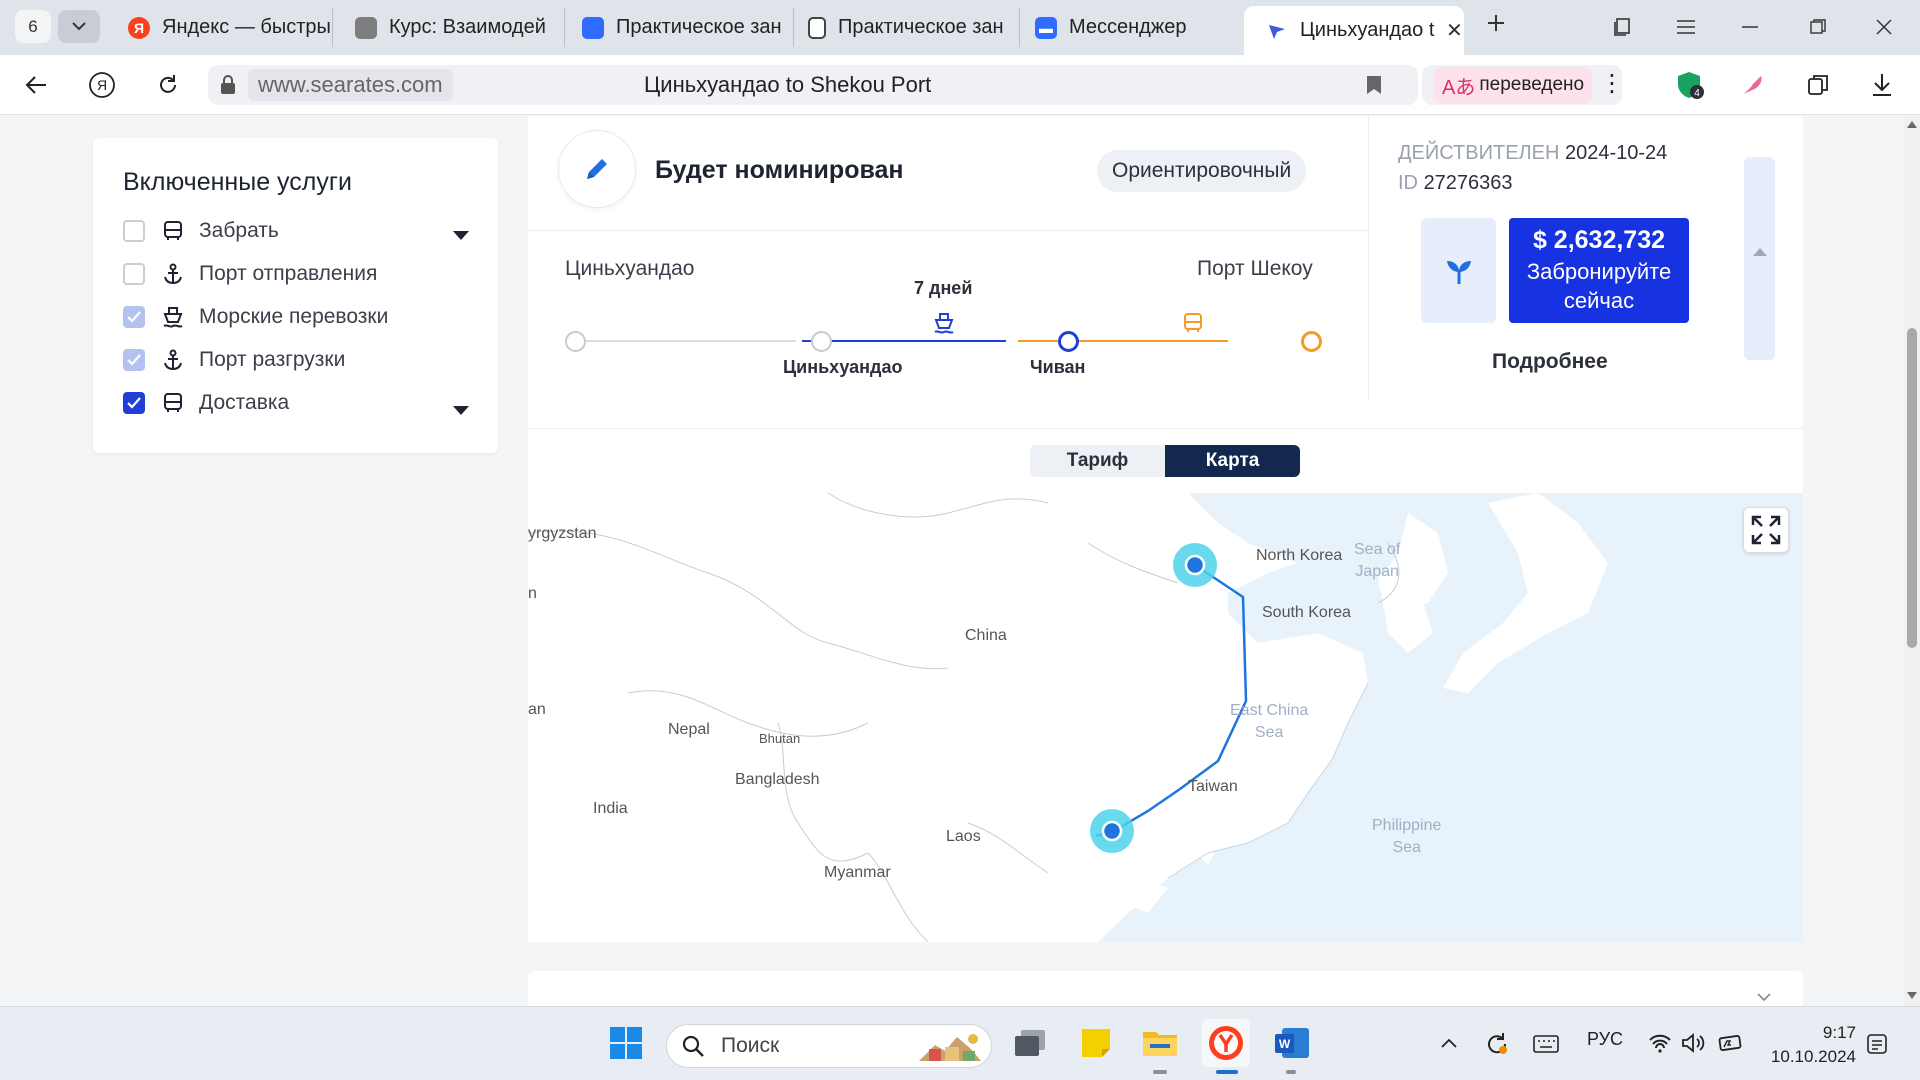 Image resolution: width=1920 pixels, height=1080 pixels. I want to click on close-tab-icon: ✕, so click(1454, 30).